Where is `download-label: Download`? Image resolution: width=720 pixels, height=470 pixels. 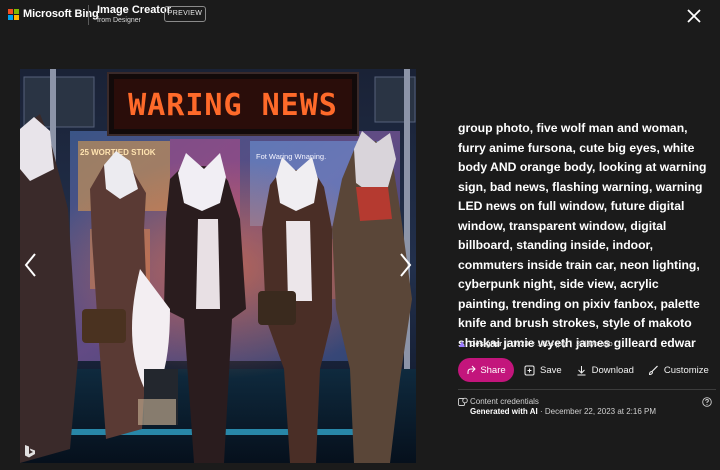 download-label: Download is located at coordinates (612, 370).